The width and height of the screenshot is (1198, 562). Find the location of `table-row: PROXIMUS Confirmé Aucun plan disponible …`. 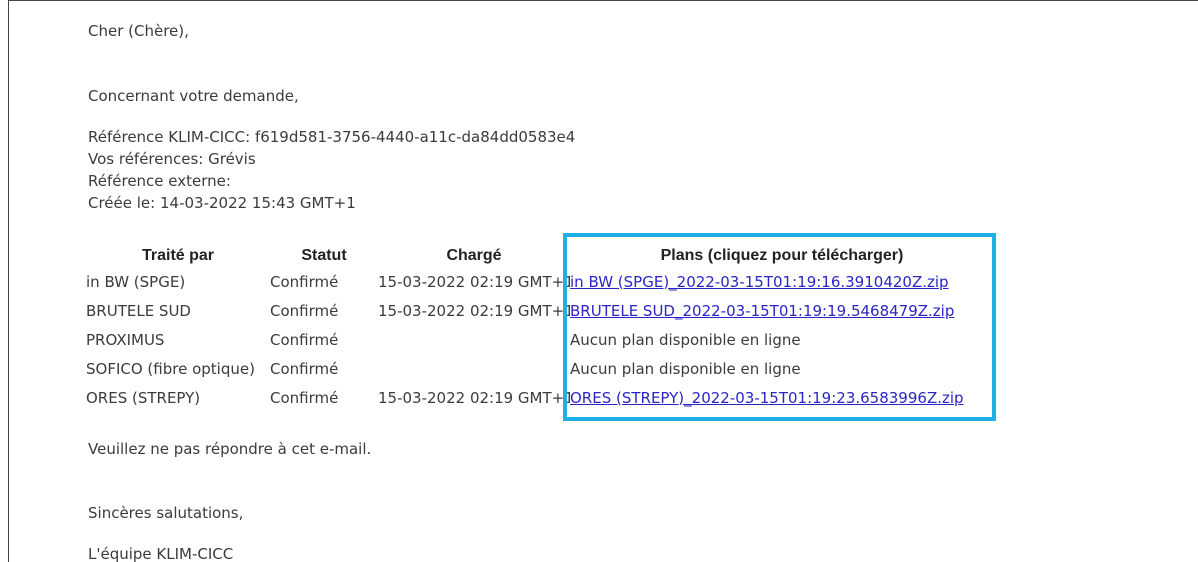

table-row: PROXIMUS Confirmé Aucun plan disponible … is located at coordinates (540, 339).